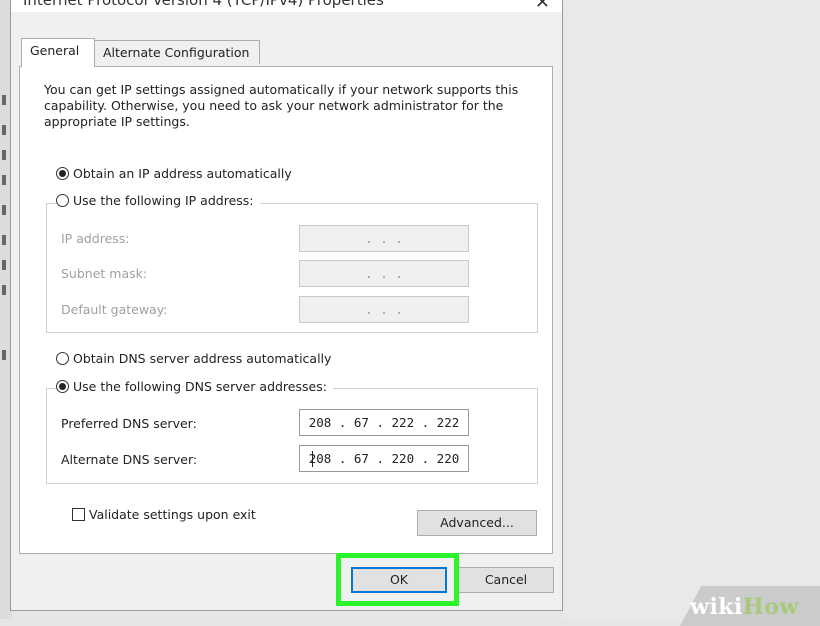  I want to click on ip-address-input: . . ., so click(384, 238).